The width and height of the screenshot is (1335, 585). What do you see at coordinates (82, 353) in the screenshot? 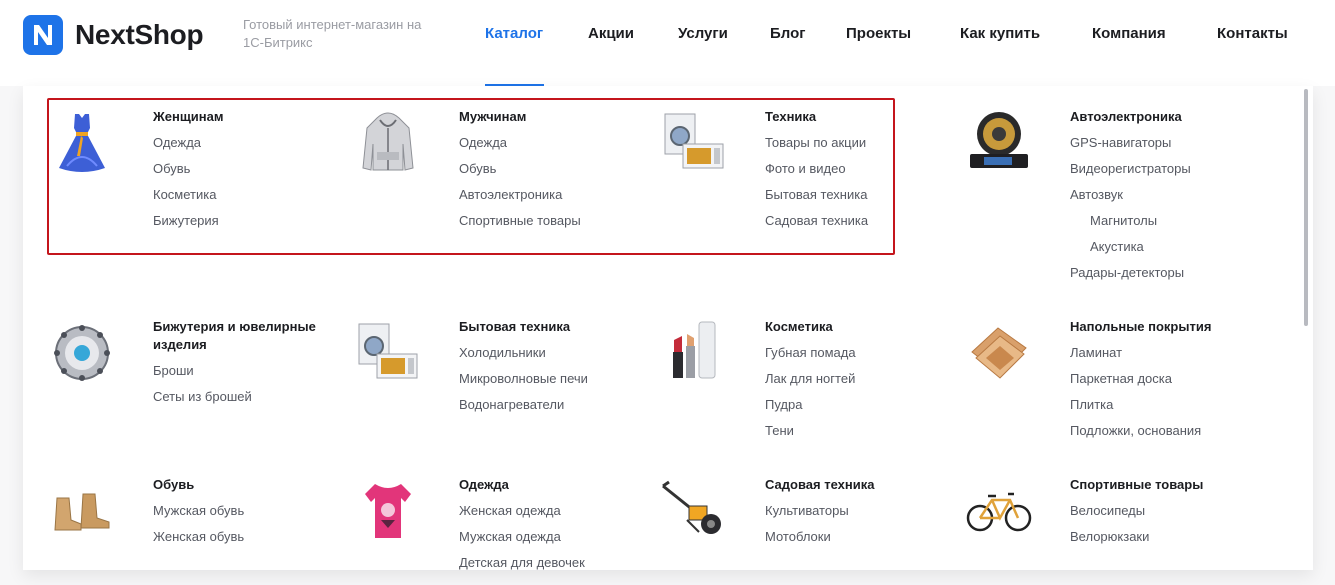
I see `brooch-icon` at bounding box center [82, 353].